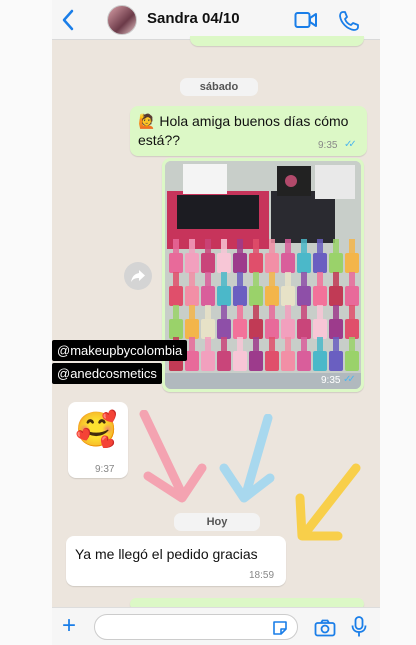  What do you see at coordinates (196, 627) in the screenshot?
I see `message-input` at bounding box center [196, 627].